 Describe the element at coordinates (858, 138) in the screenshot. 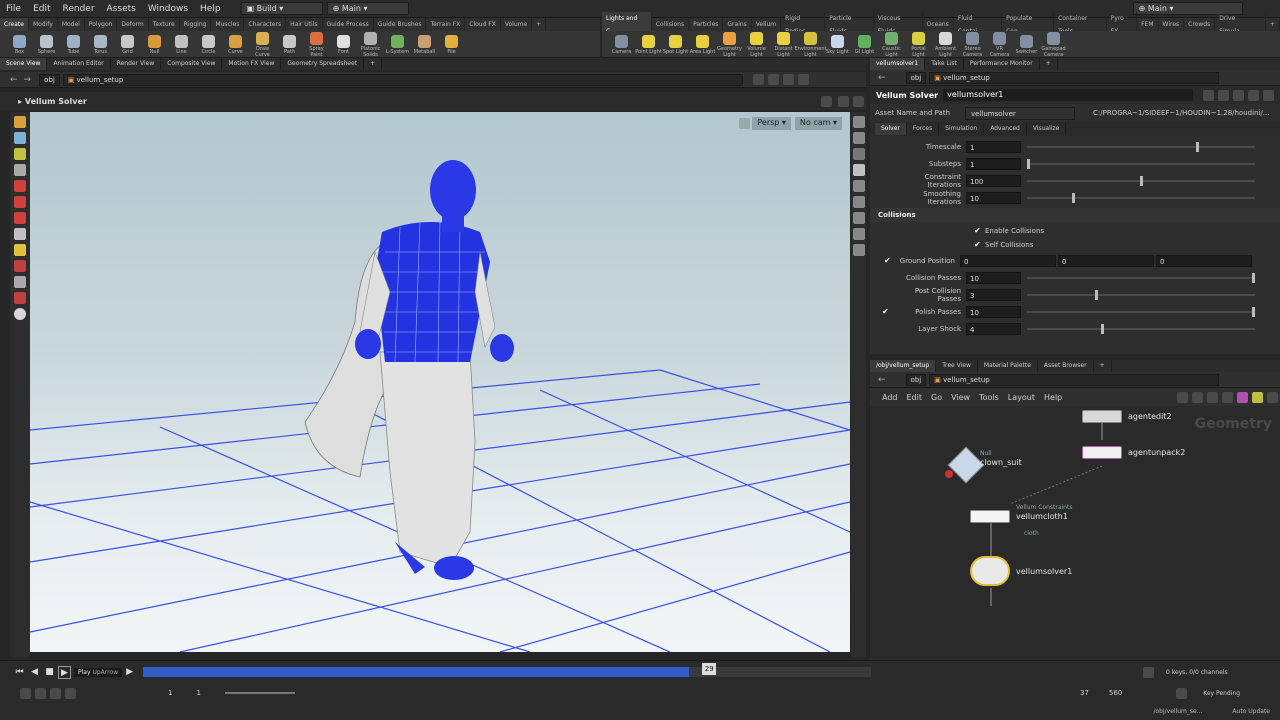

I see `lock-icon` at that location.